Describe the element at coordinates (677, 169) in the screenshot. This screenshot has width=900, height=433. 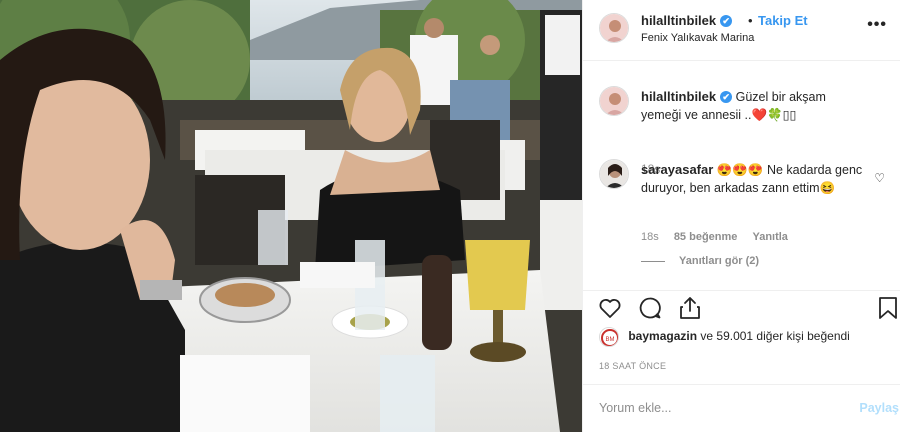
I see `comment-username: sarayasafar` at that location.